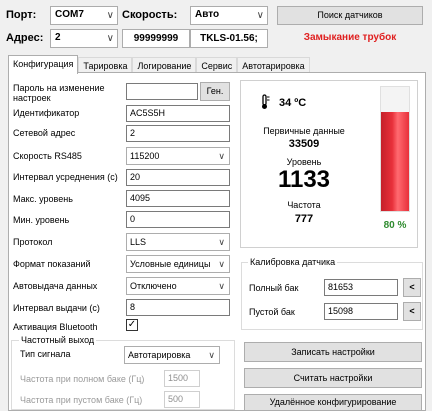  I want to click on empty-tank-freq-label: Частота при пустом баке (Гц), so click(81, 400).